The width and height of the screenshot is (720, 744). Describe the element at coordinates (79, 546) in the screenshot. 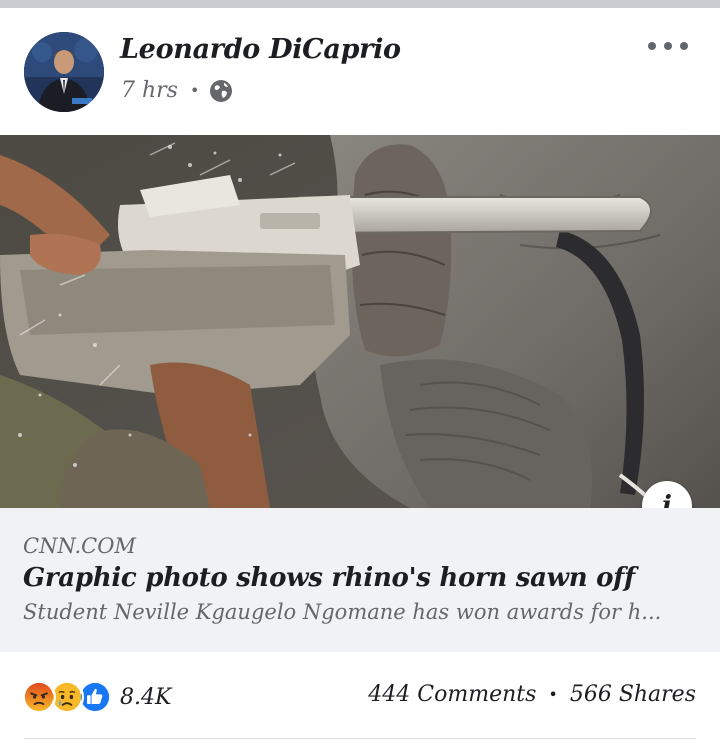

I see `link-source: CNN.COM` at that location.